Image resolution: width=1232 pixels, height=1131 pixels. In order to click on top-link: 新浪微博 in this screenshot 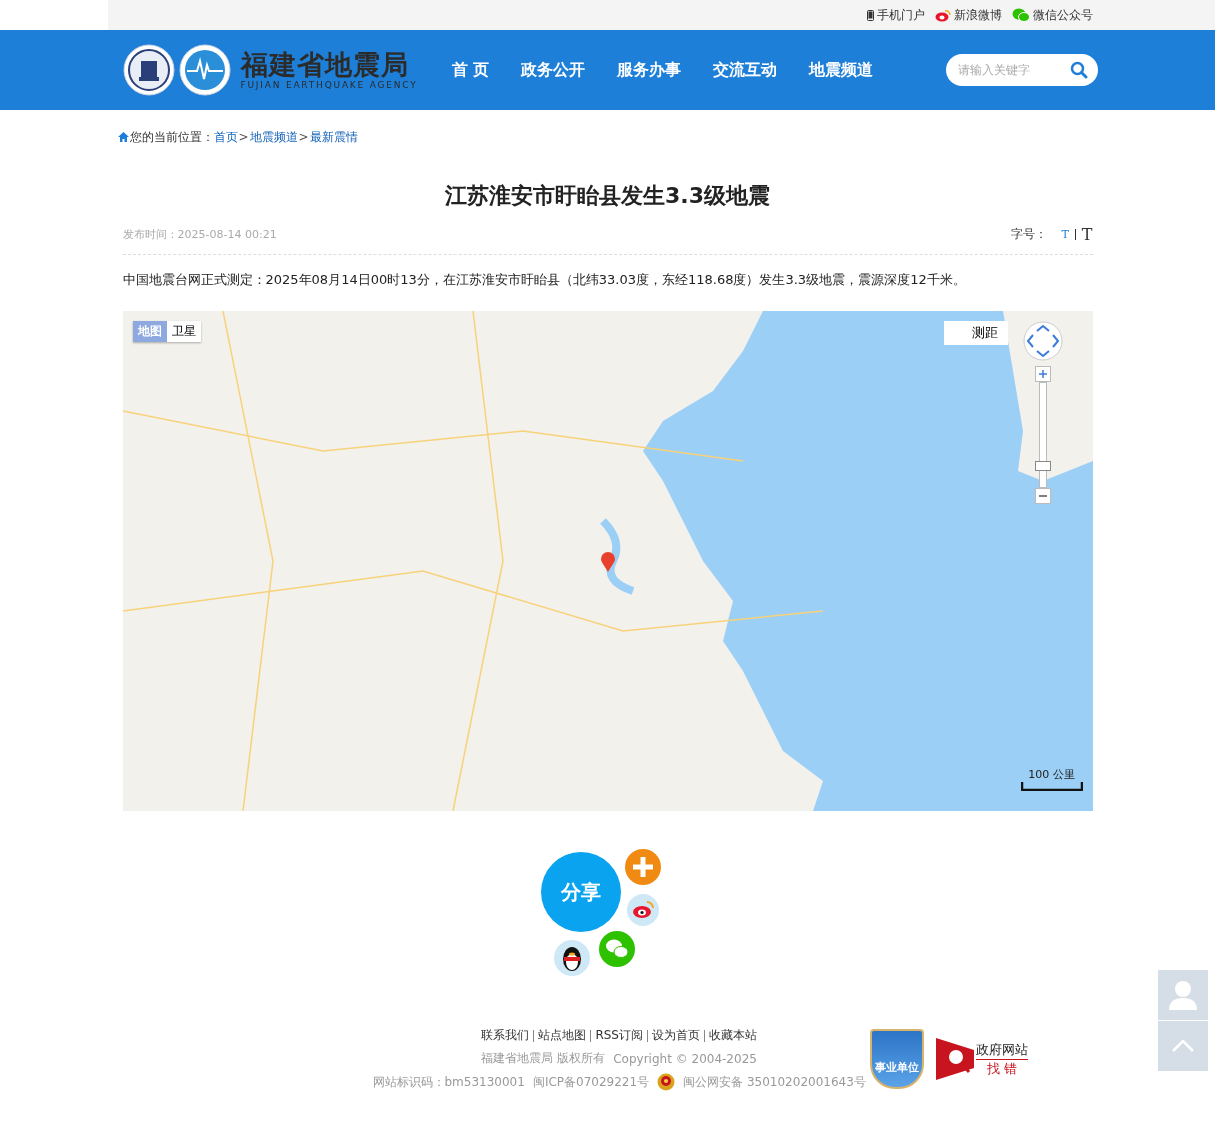, I will do `click(968, 15)`.